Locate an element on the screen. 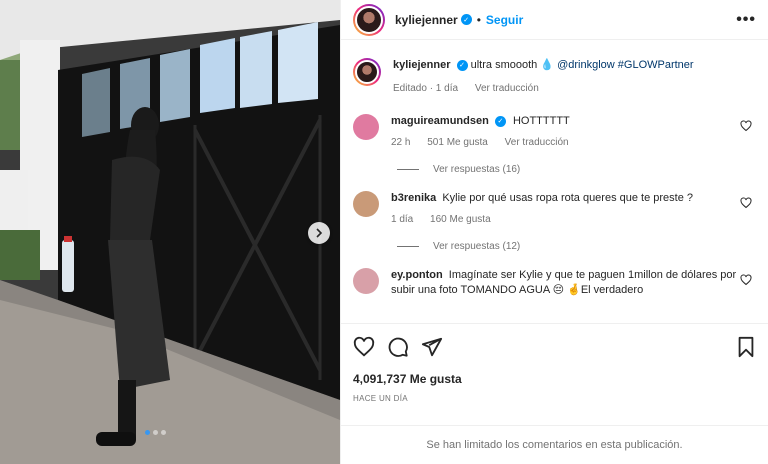 Image resolution: width=768 pixels, height=464 pixels. comment-time: 22 h is located at coordinates (401, 142).